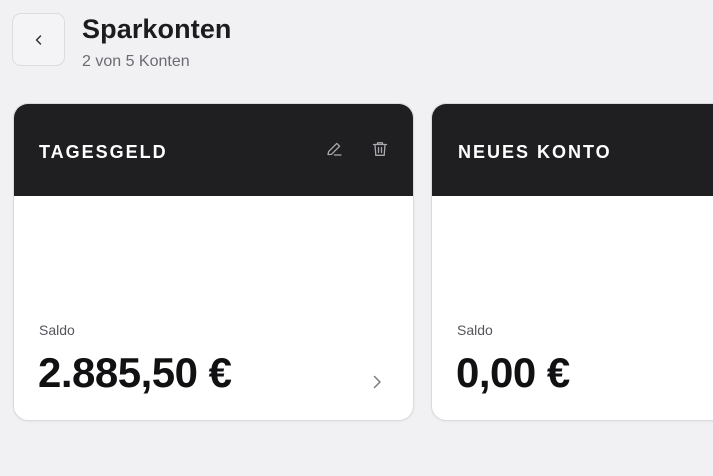  Describe the element at coordinates (213, 150) in the screenshot. I see `card-header: TAGESGELD` at that location.